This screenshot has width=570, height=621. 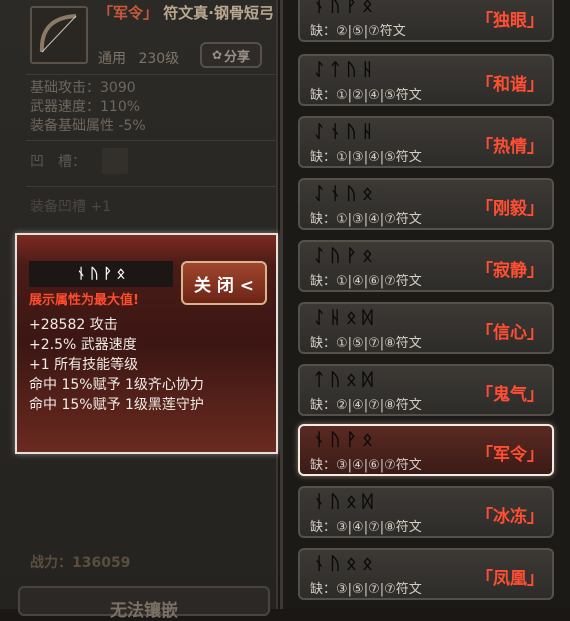 I want to click on stat-base-attr: 装备基础属性 -5%, so click(x=88, y=126).